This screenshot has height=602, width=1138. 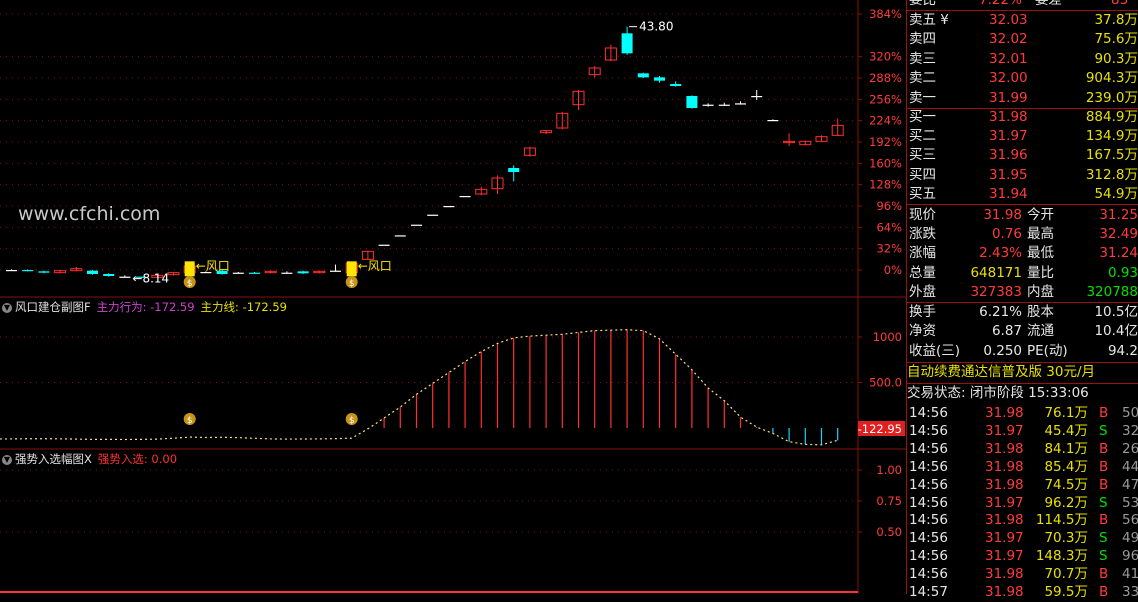 What do you see at coordinates (1048, 4) in the screenshot?
I see `order-diff-label: 委差` at bounding box center [1048, 4].